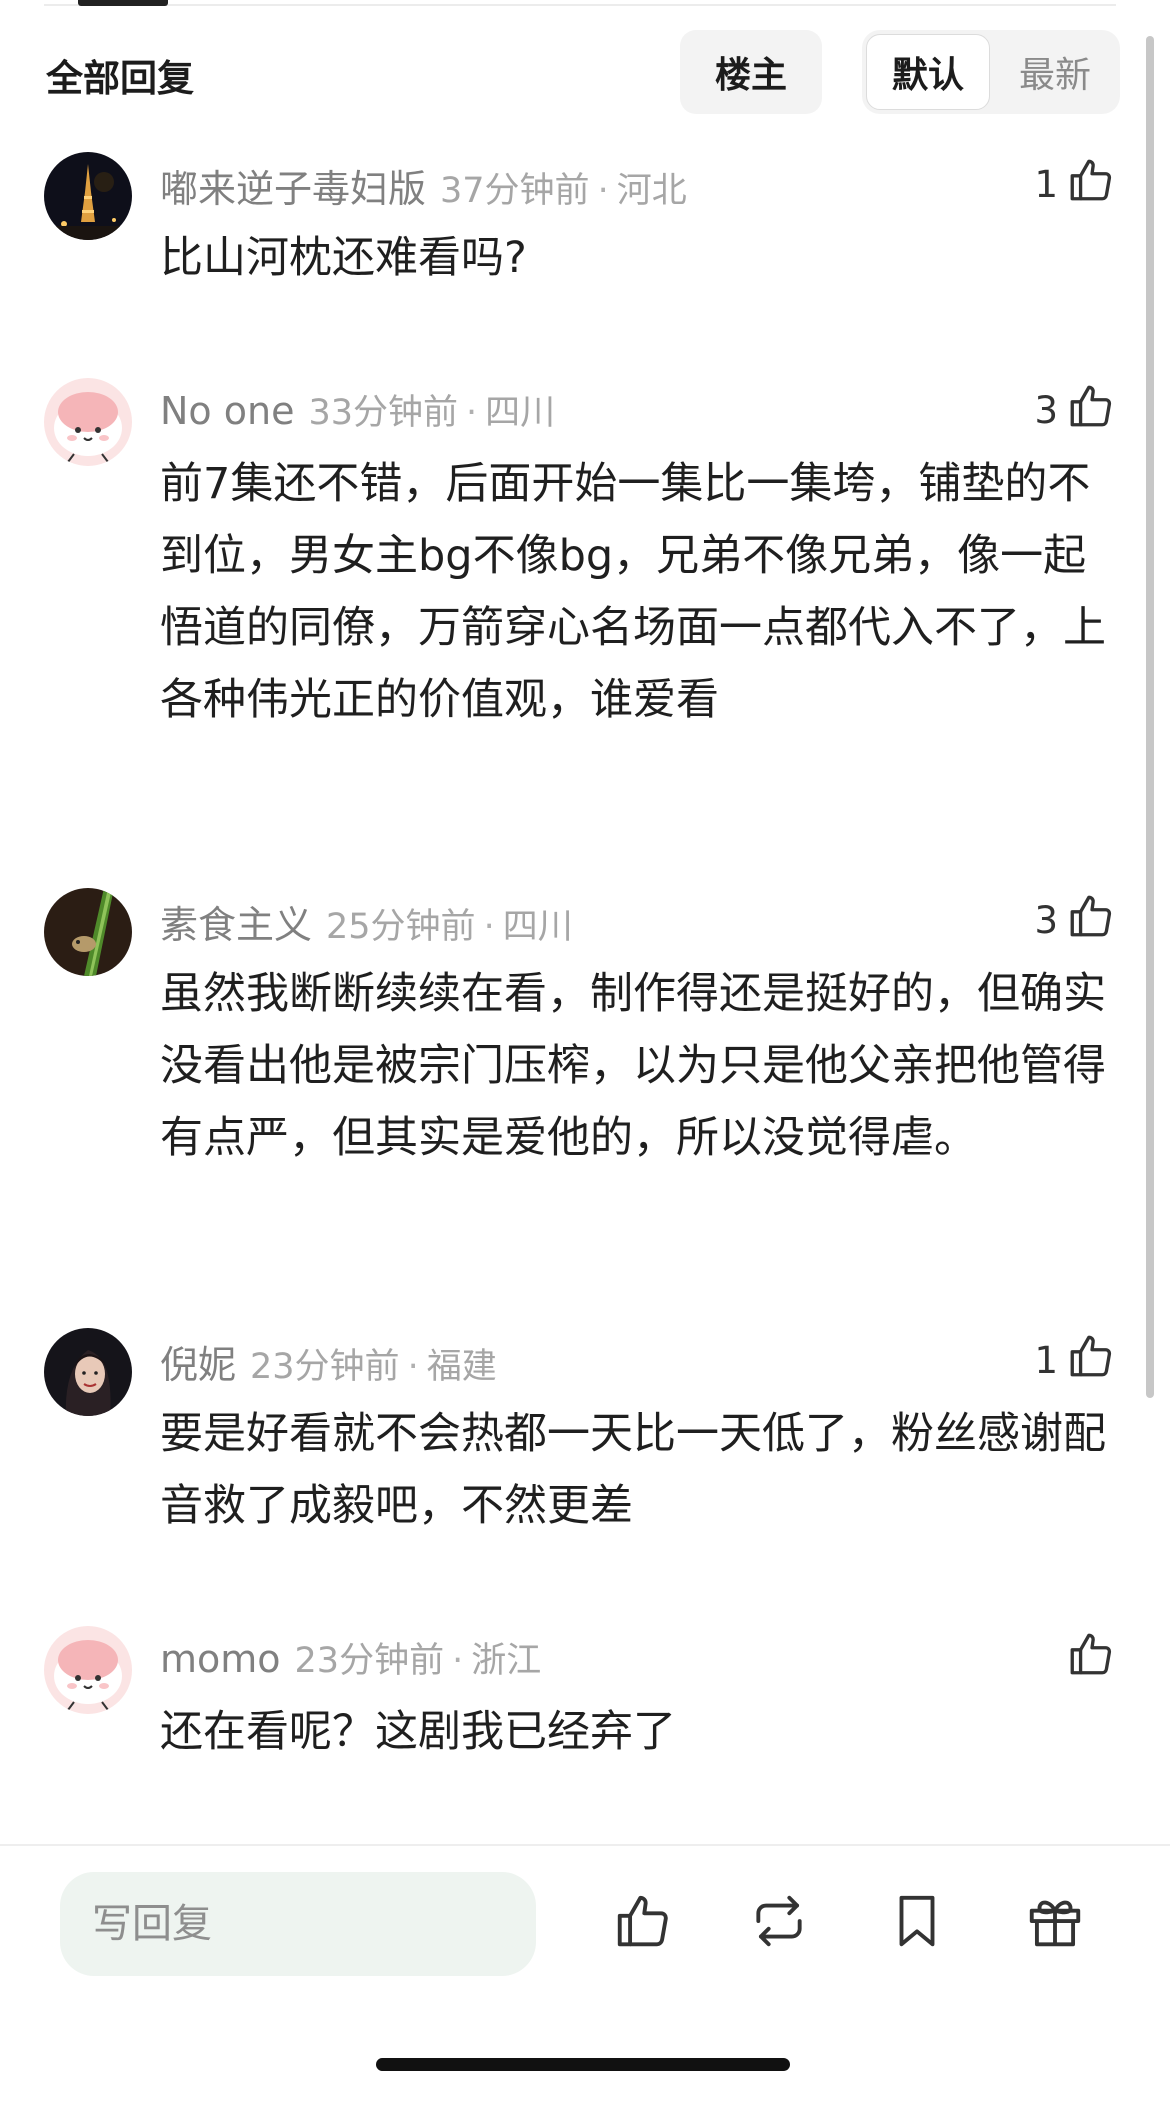 The image size is (1170, 2112). Describe the element at coordinates (928, 72) in the screenshot. I see `sort-default-button: 默认` at that location.